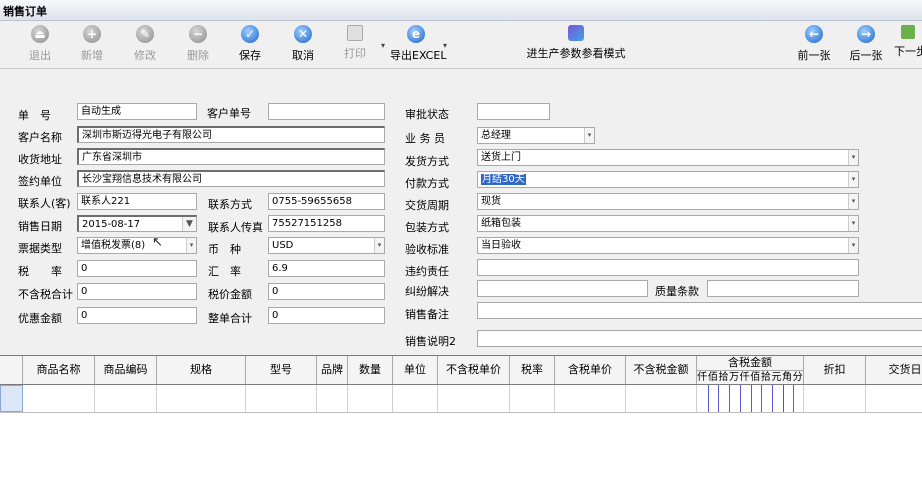 The height and width of the screenshot is (488, 922). I want to click on save-button: ✓ 保存, so click(250, 45).